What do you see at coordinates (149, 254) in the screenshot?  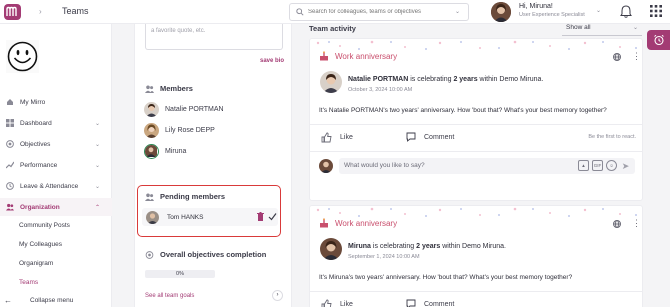 I see `target-icon` at bounding box center [149, 254].